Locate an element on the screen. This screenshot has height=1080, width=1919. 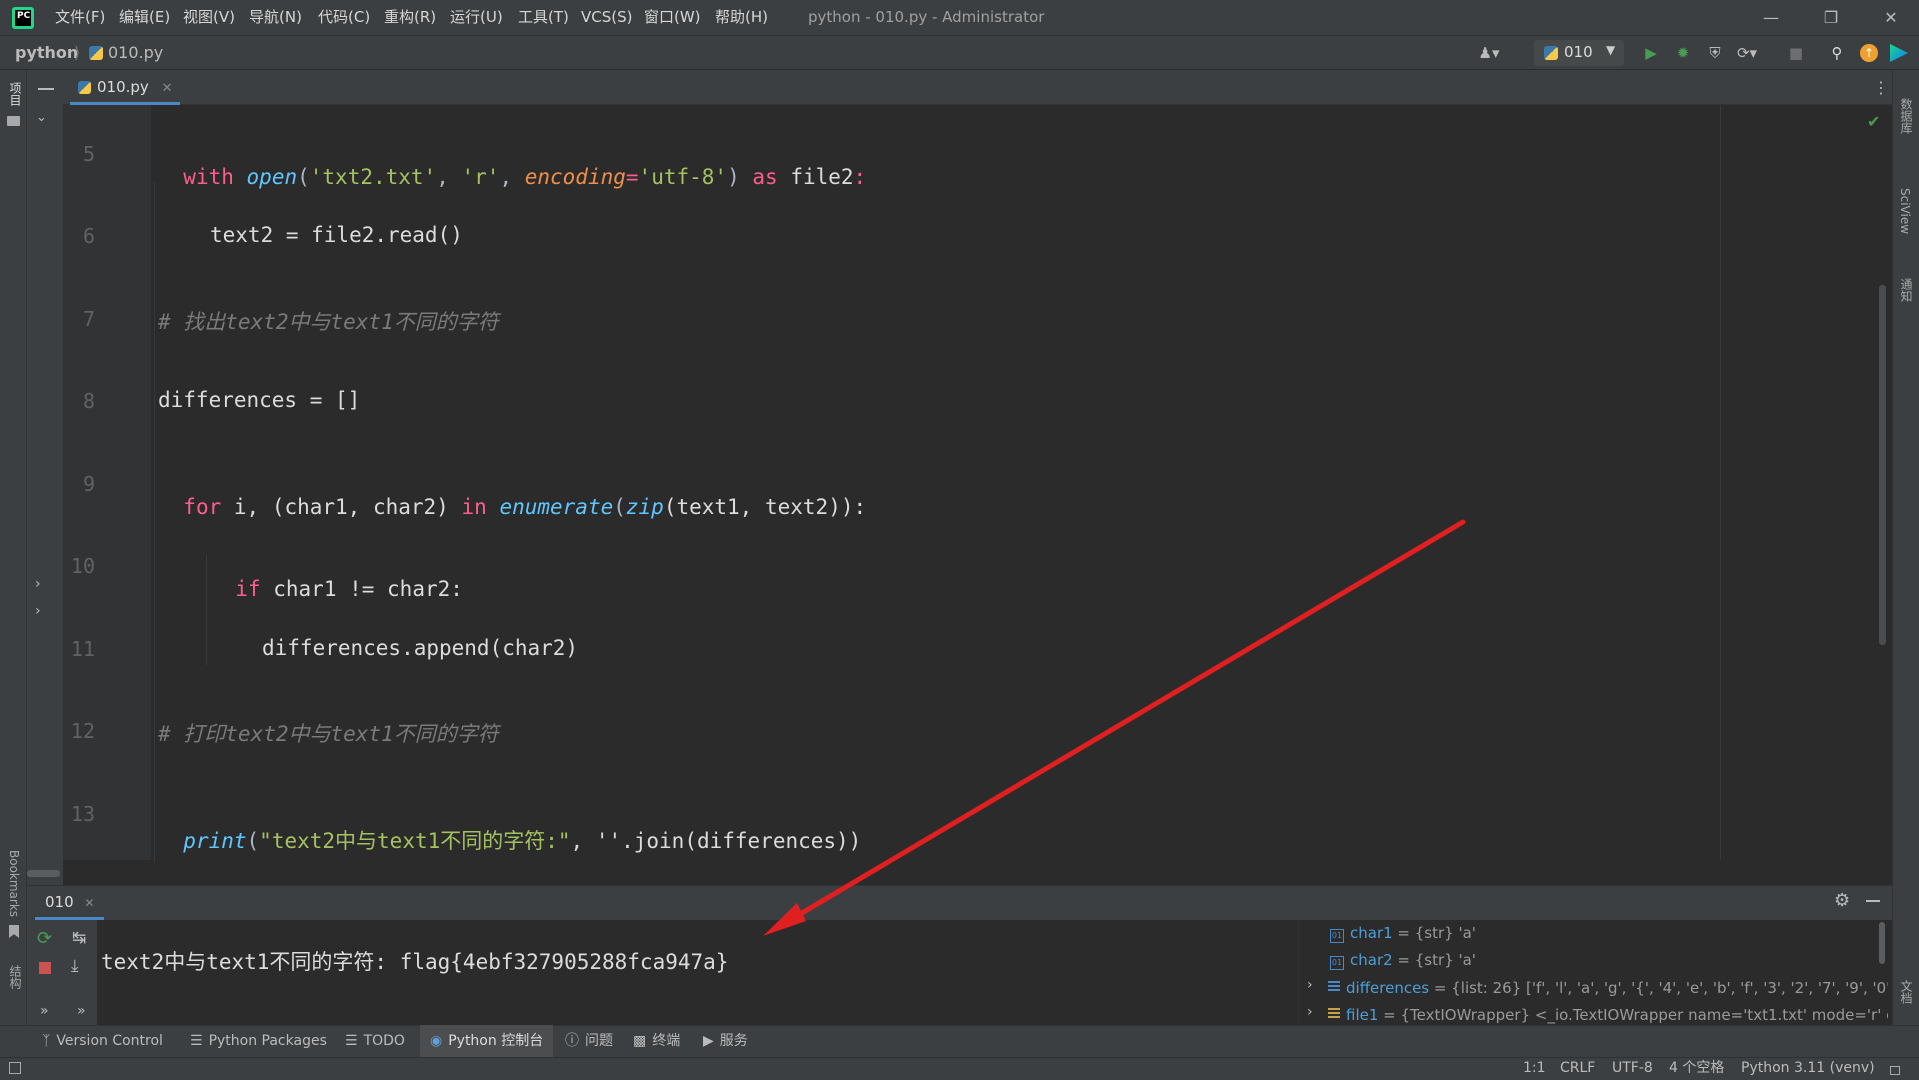
editor-tab-bar is located at coordinates (977, 87).